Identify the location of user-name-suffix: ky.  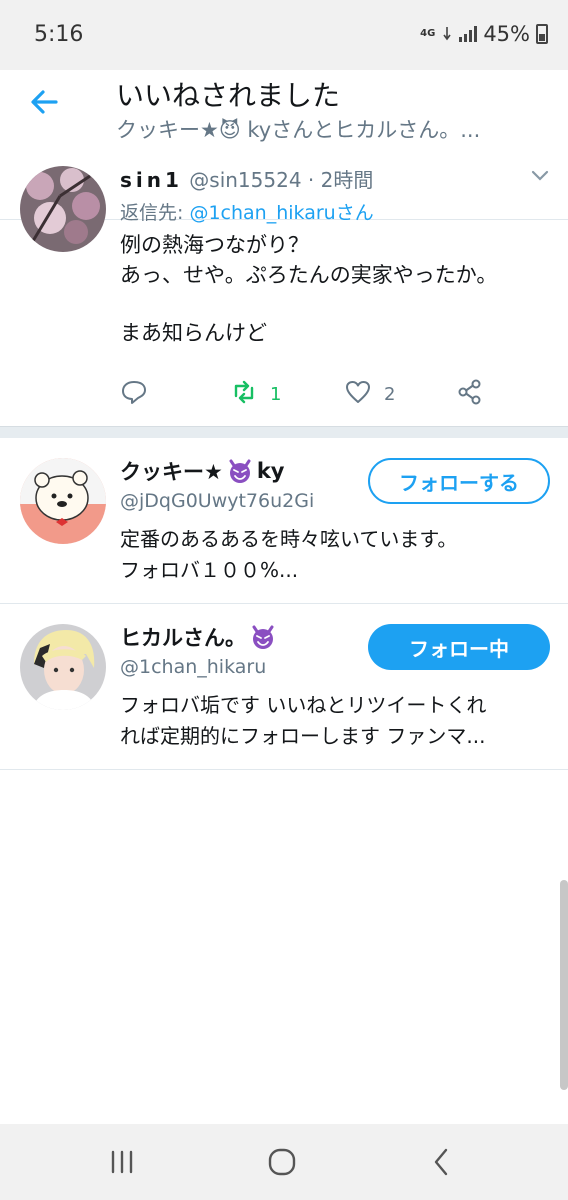
(270, 471).